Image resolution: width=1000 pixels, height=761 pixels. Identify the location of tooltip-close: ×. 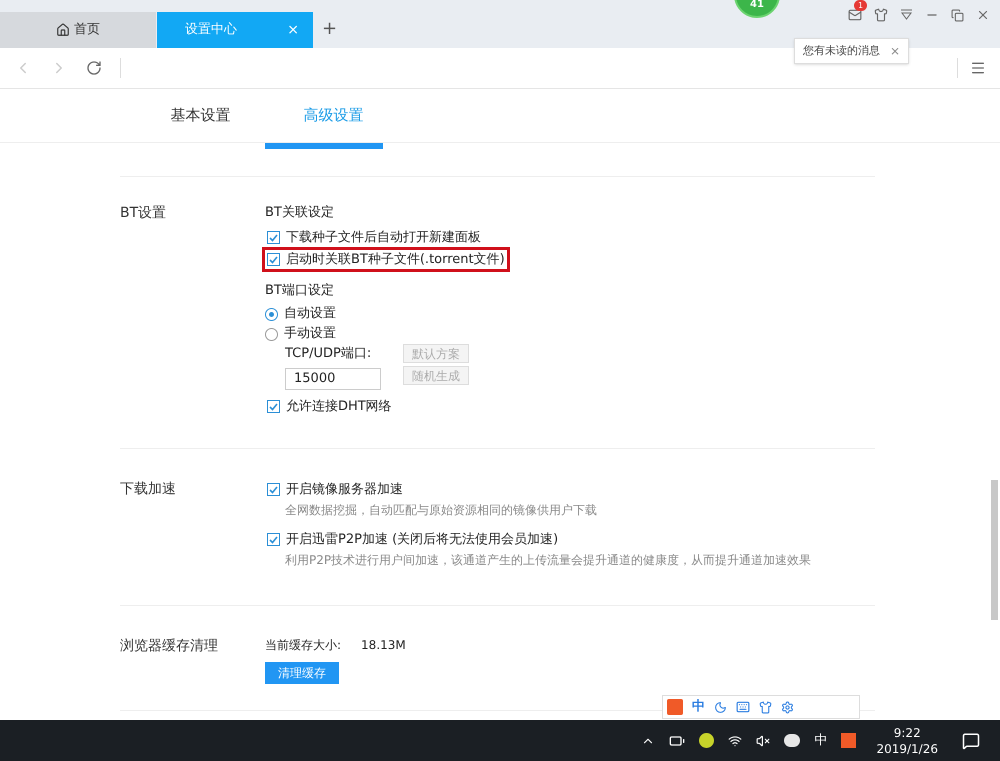
(895, 51).